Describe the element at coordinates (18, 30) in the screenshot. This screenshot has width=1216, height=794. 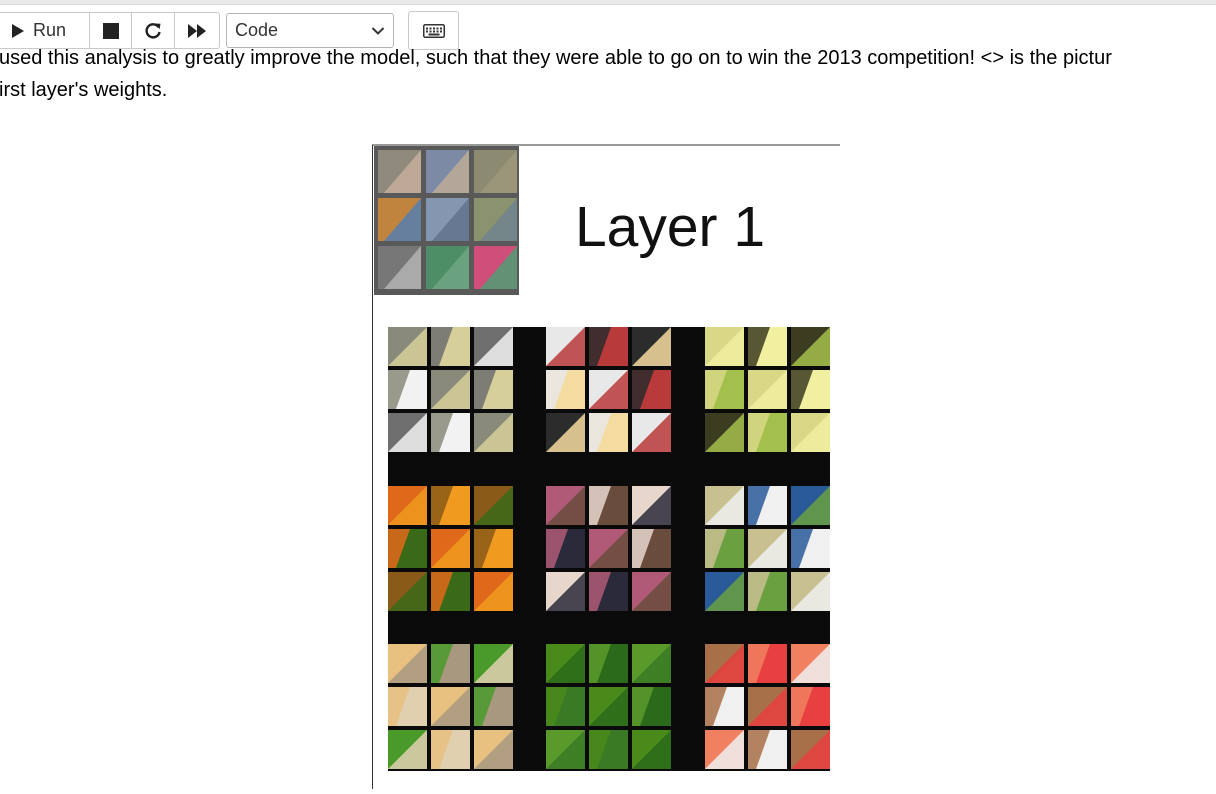
I see `play-icon` at that location.